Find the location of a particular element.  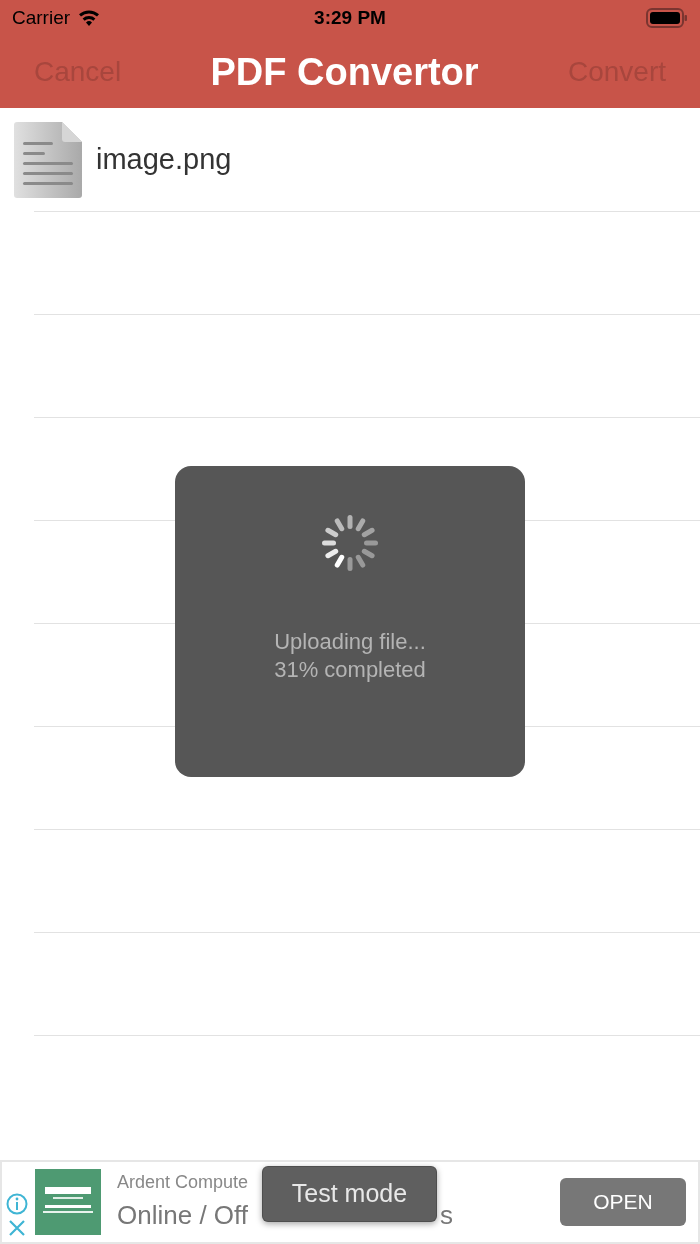

document-icon is located at coordinates (48, 159).